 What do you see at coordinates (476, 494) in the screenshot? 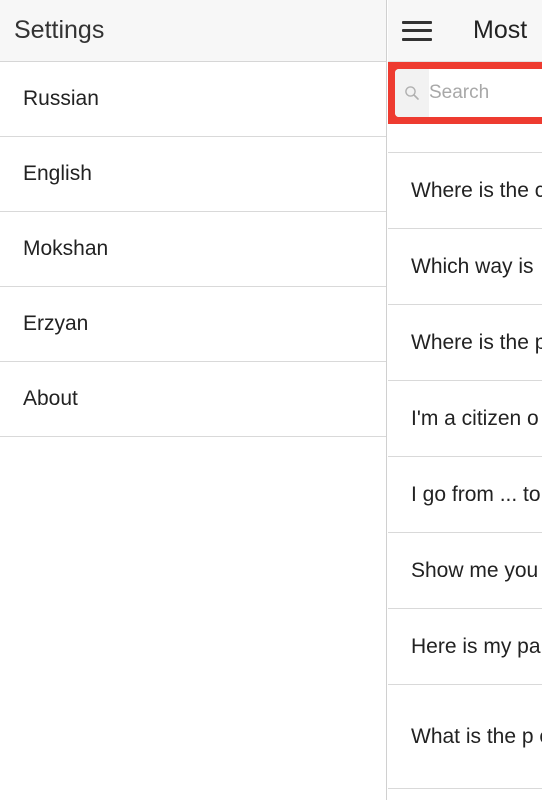
I see `phrase-text: I go from ... to` at bounding box center [476, 494].